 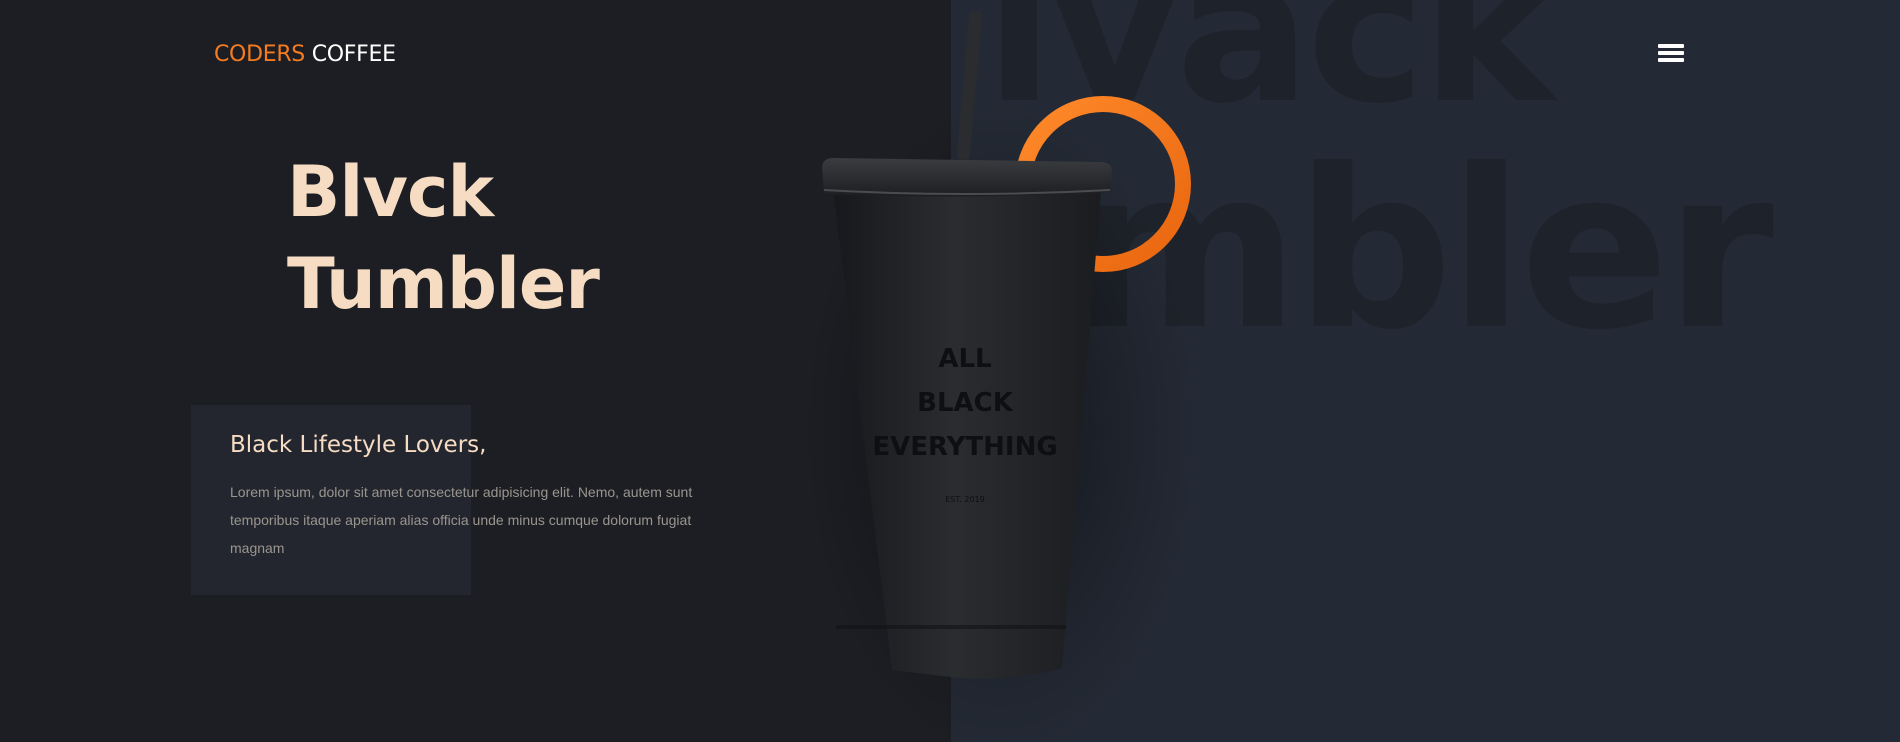 What do you see at coordinates (443, 238) in the screenshot?
I see `hero-title: Blvck Tumbler` at bounding box center [443, 238].